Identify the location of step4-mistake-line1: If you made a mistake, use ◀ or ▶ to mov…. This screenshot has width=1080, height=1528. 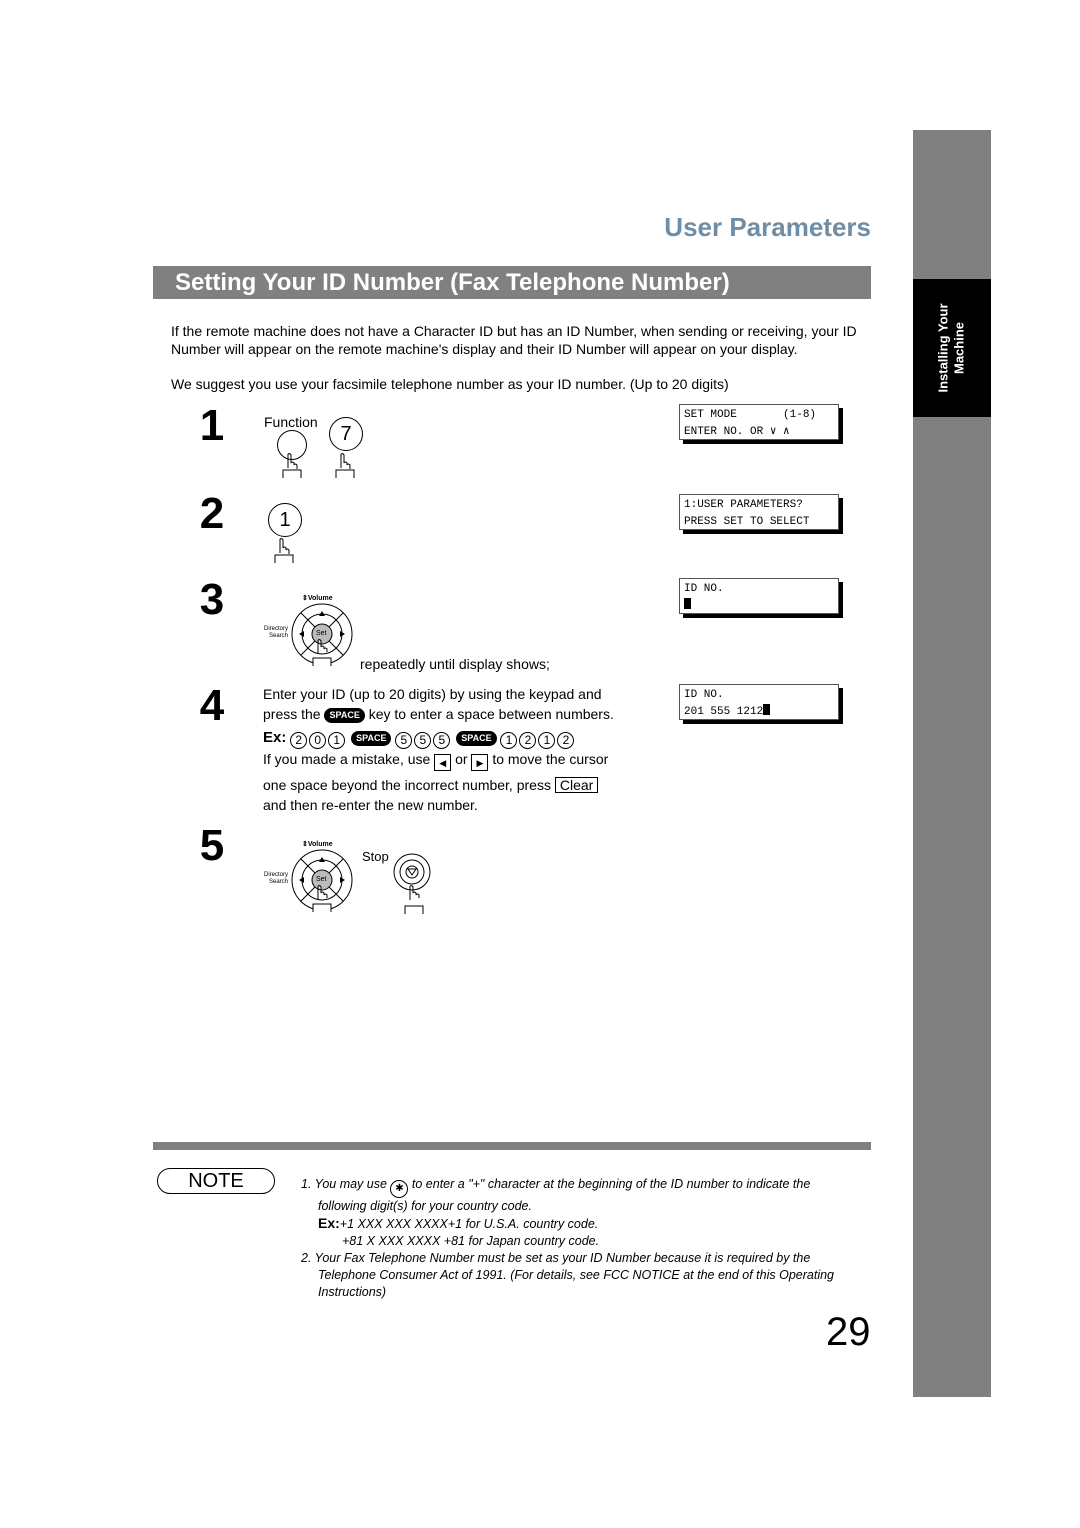
(438, 760).